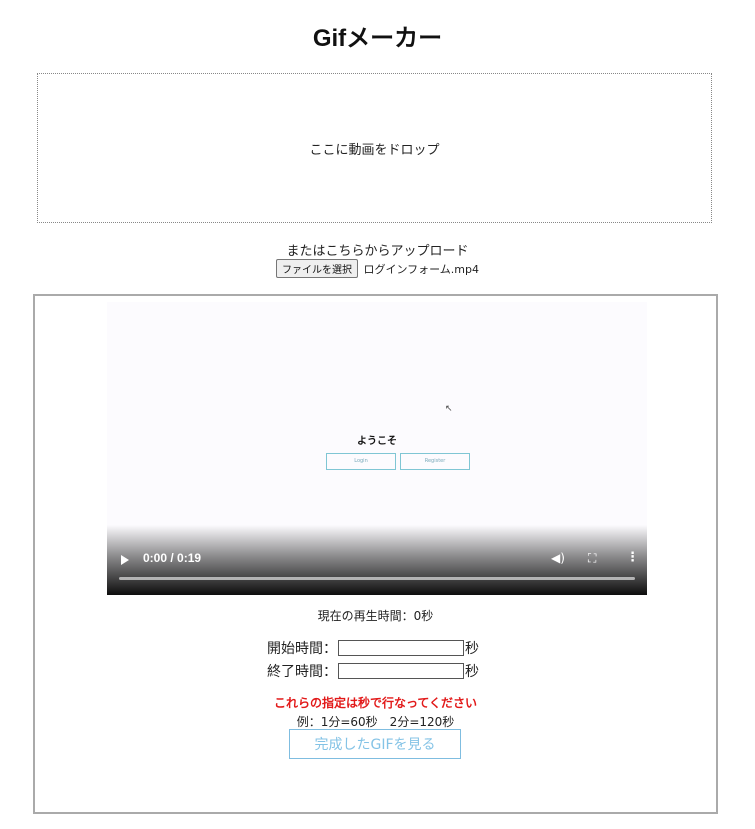  Describe the element at coordinates (449, 409) in the screenshot. I see `cursor-icon: ↖` at that location.